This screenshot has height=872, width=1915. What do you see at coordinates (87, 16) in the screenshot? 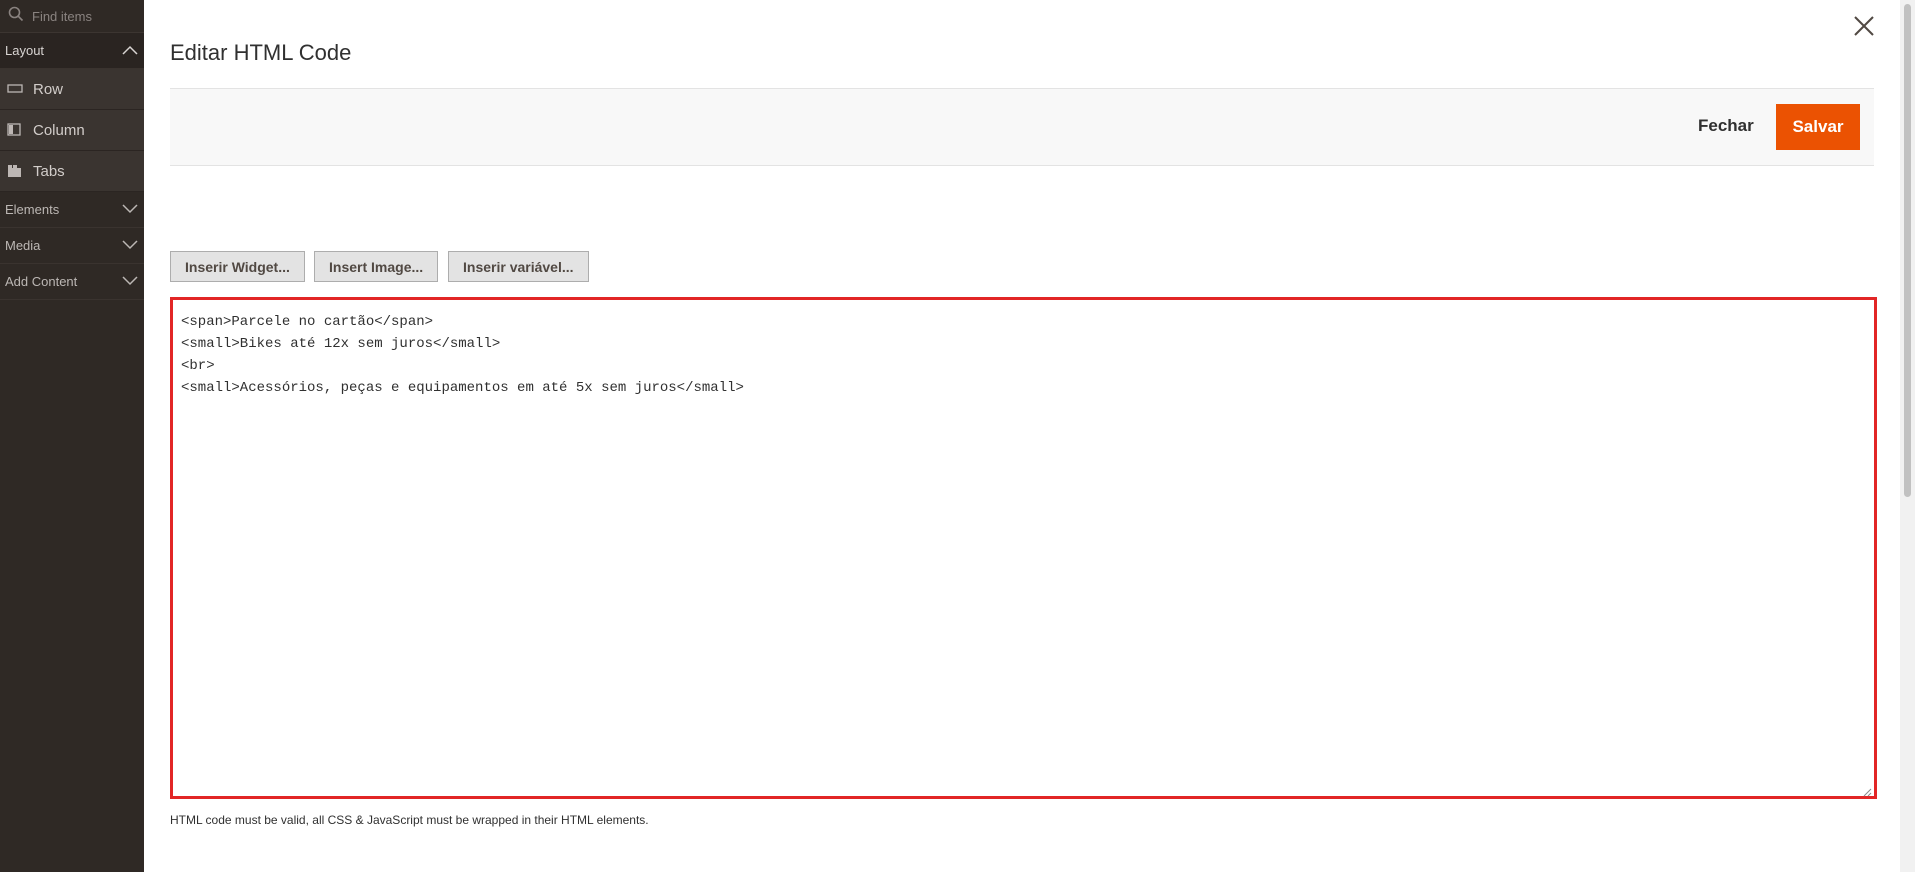
I see `search-input` at bounding box center [87, 16].